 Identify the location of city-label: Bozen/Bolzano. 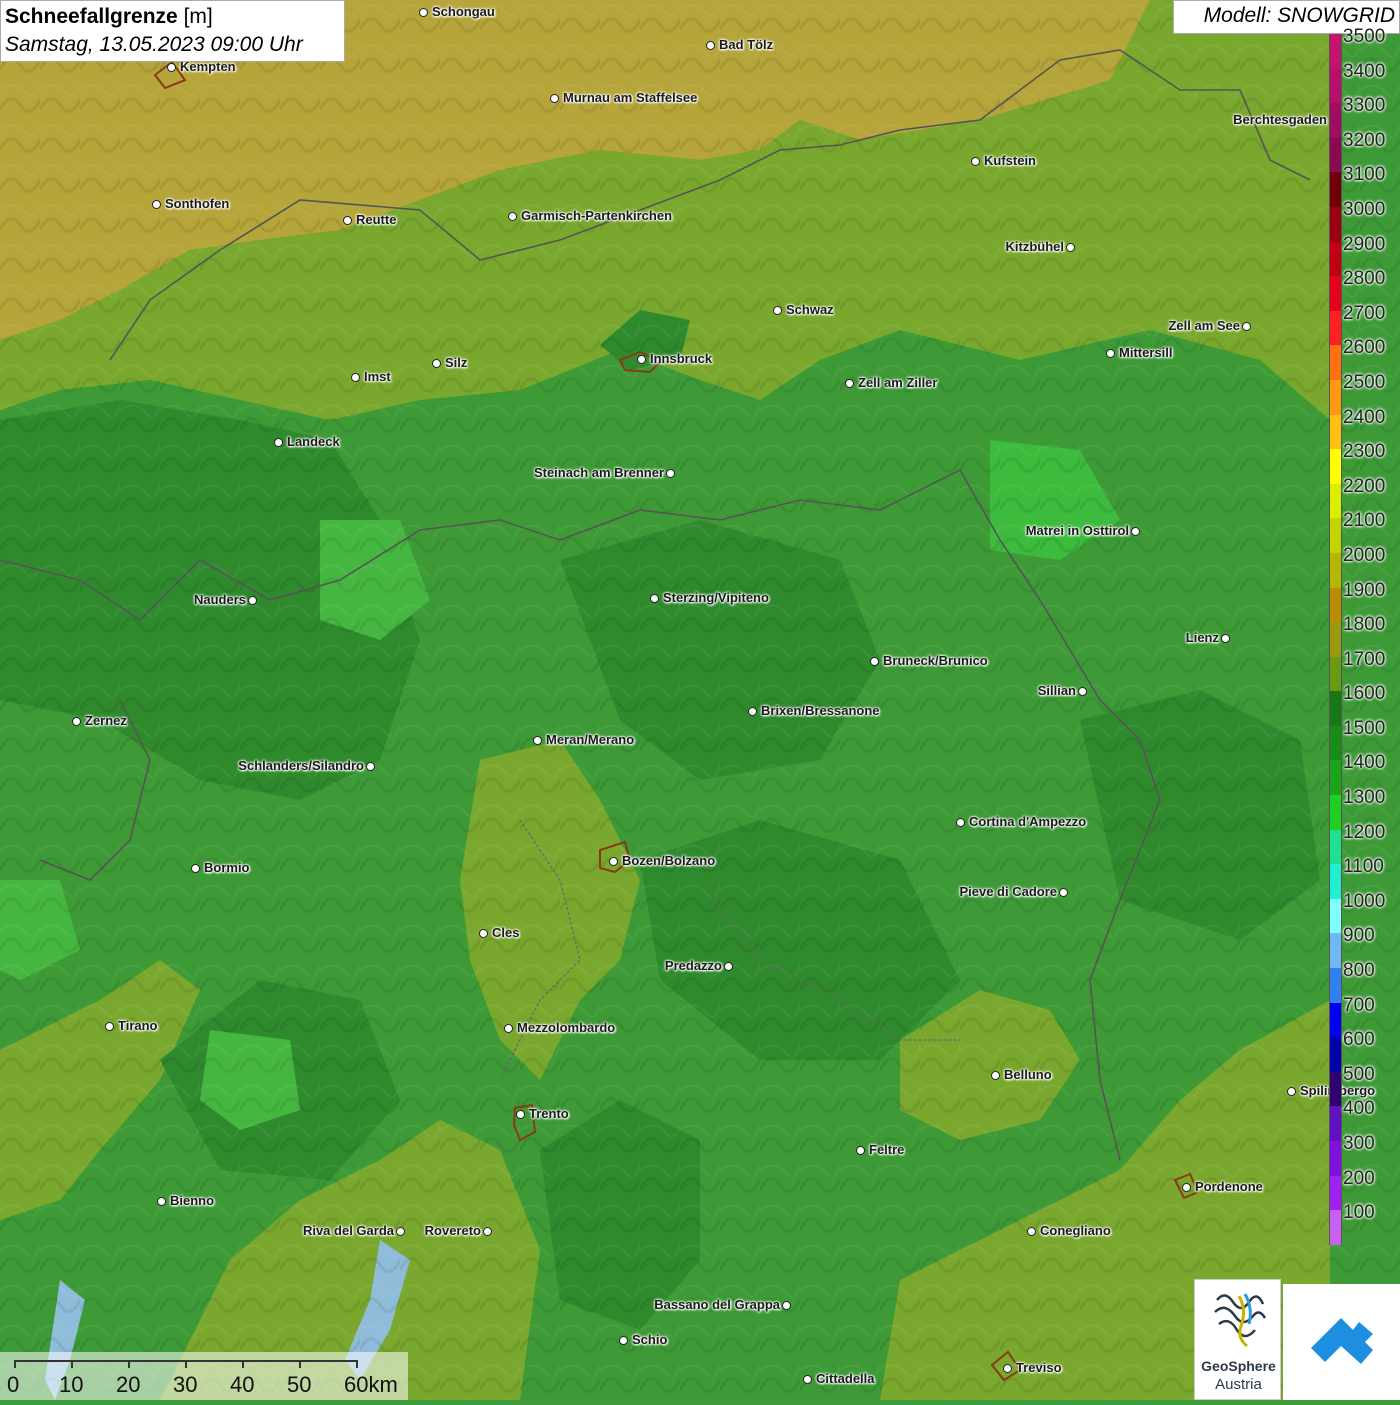
(668, 860).